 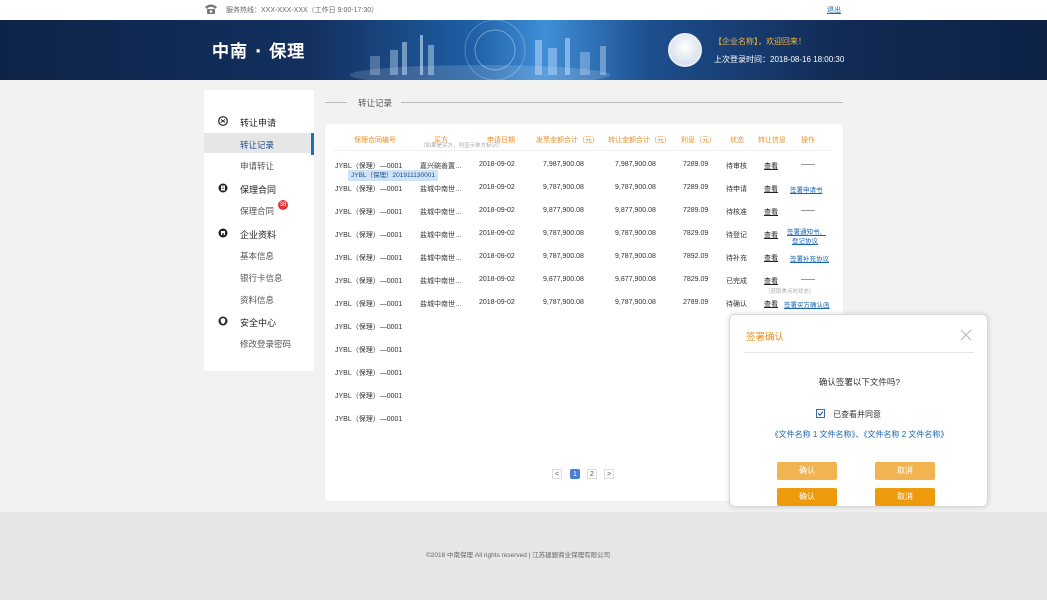 What do you see at coordinates (696, 233) in the screenshot?
I see `cell-interest: 7829.09` at bounding box center [696, 233].